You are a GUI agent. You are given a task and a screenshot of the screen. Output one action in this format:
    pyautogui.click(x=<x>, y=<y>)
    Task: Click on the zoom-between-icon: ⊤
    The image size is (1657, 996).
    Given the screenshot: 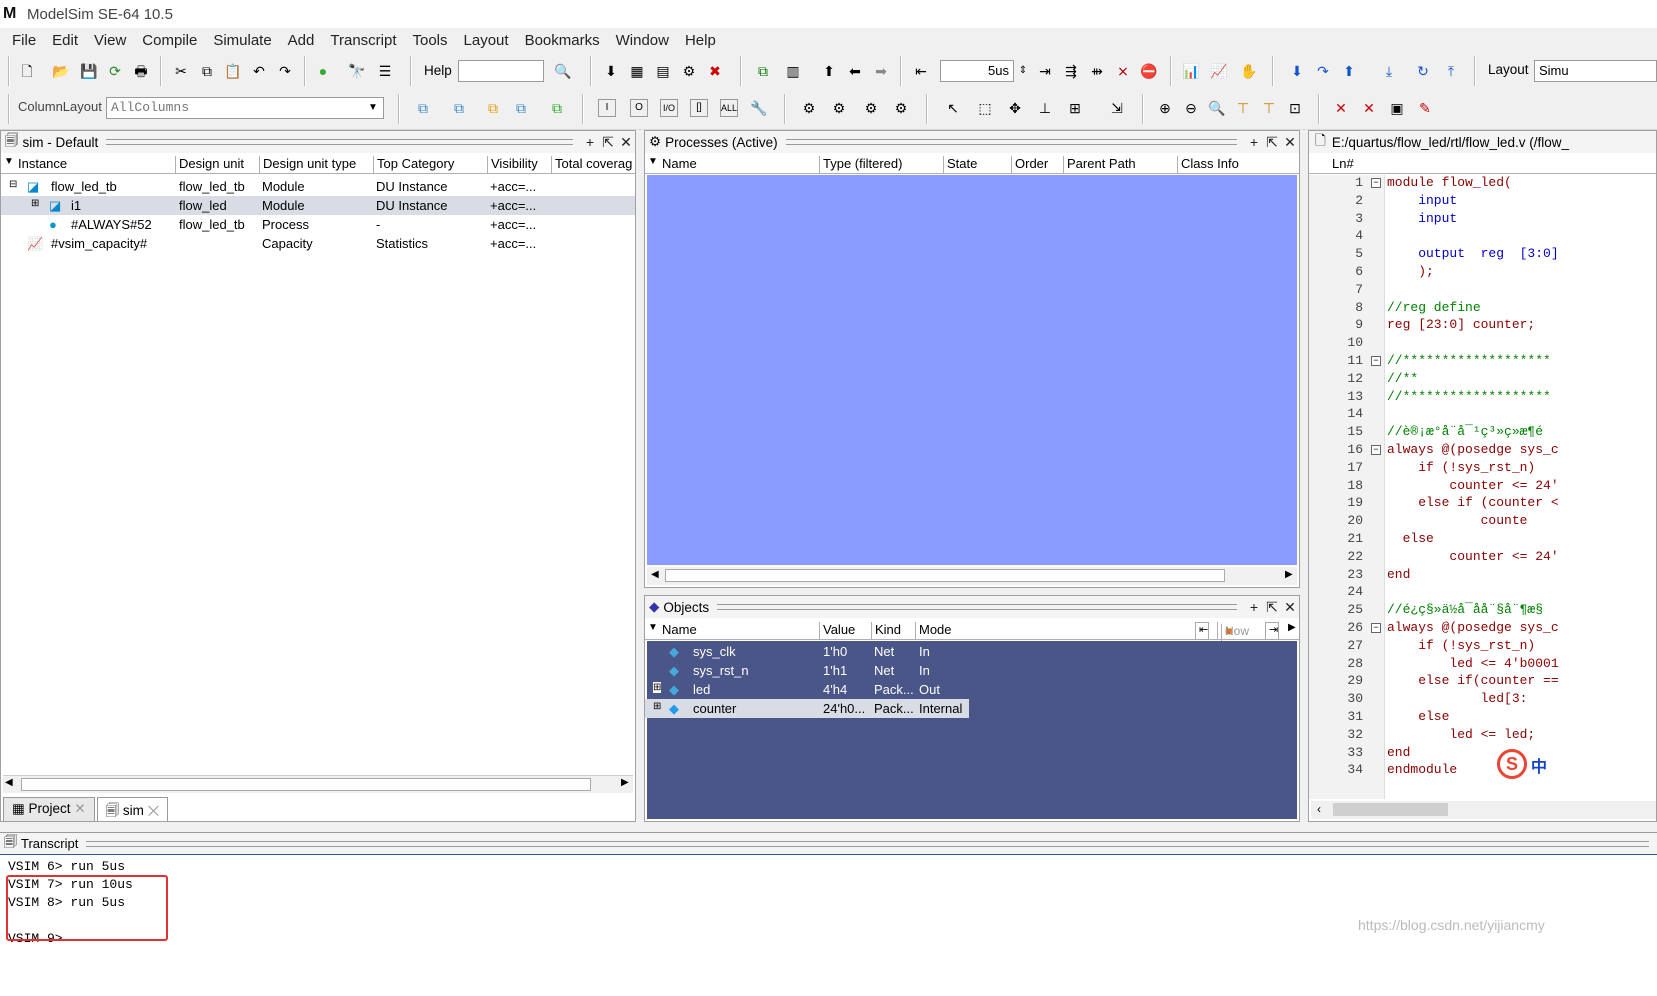 What is the action you would take?
    pyautogui.click(x=1269, y=108)
    